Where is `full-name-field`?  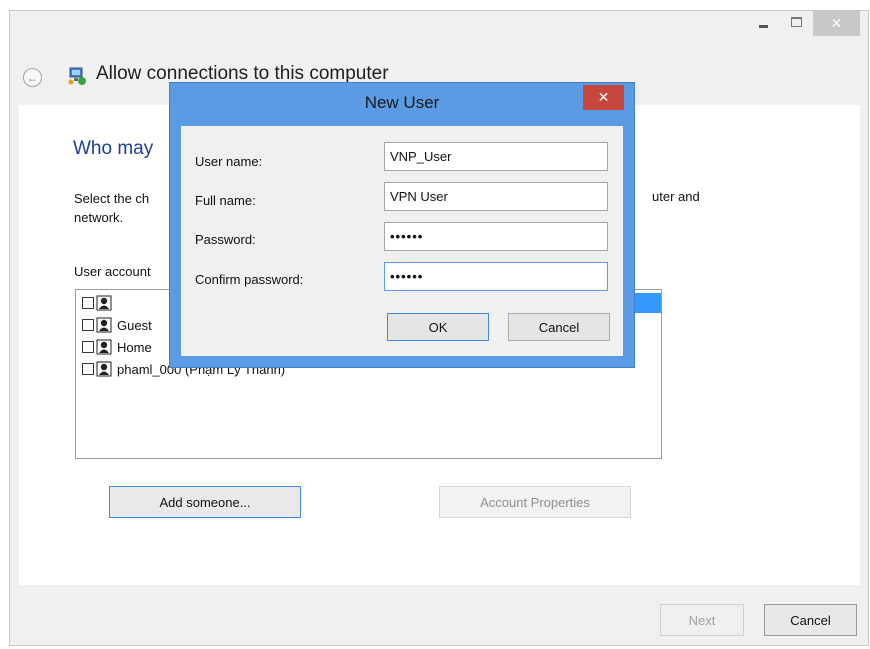 full-name-field is located at coordinates (496, 196).